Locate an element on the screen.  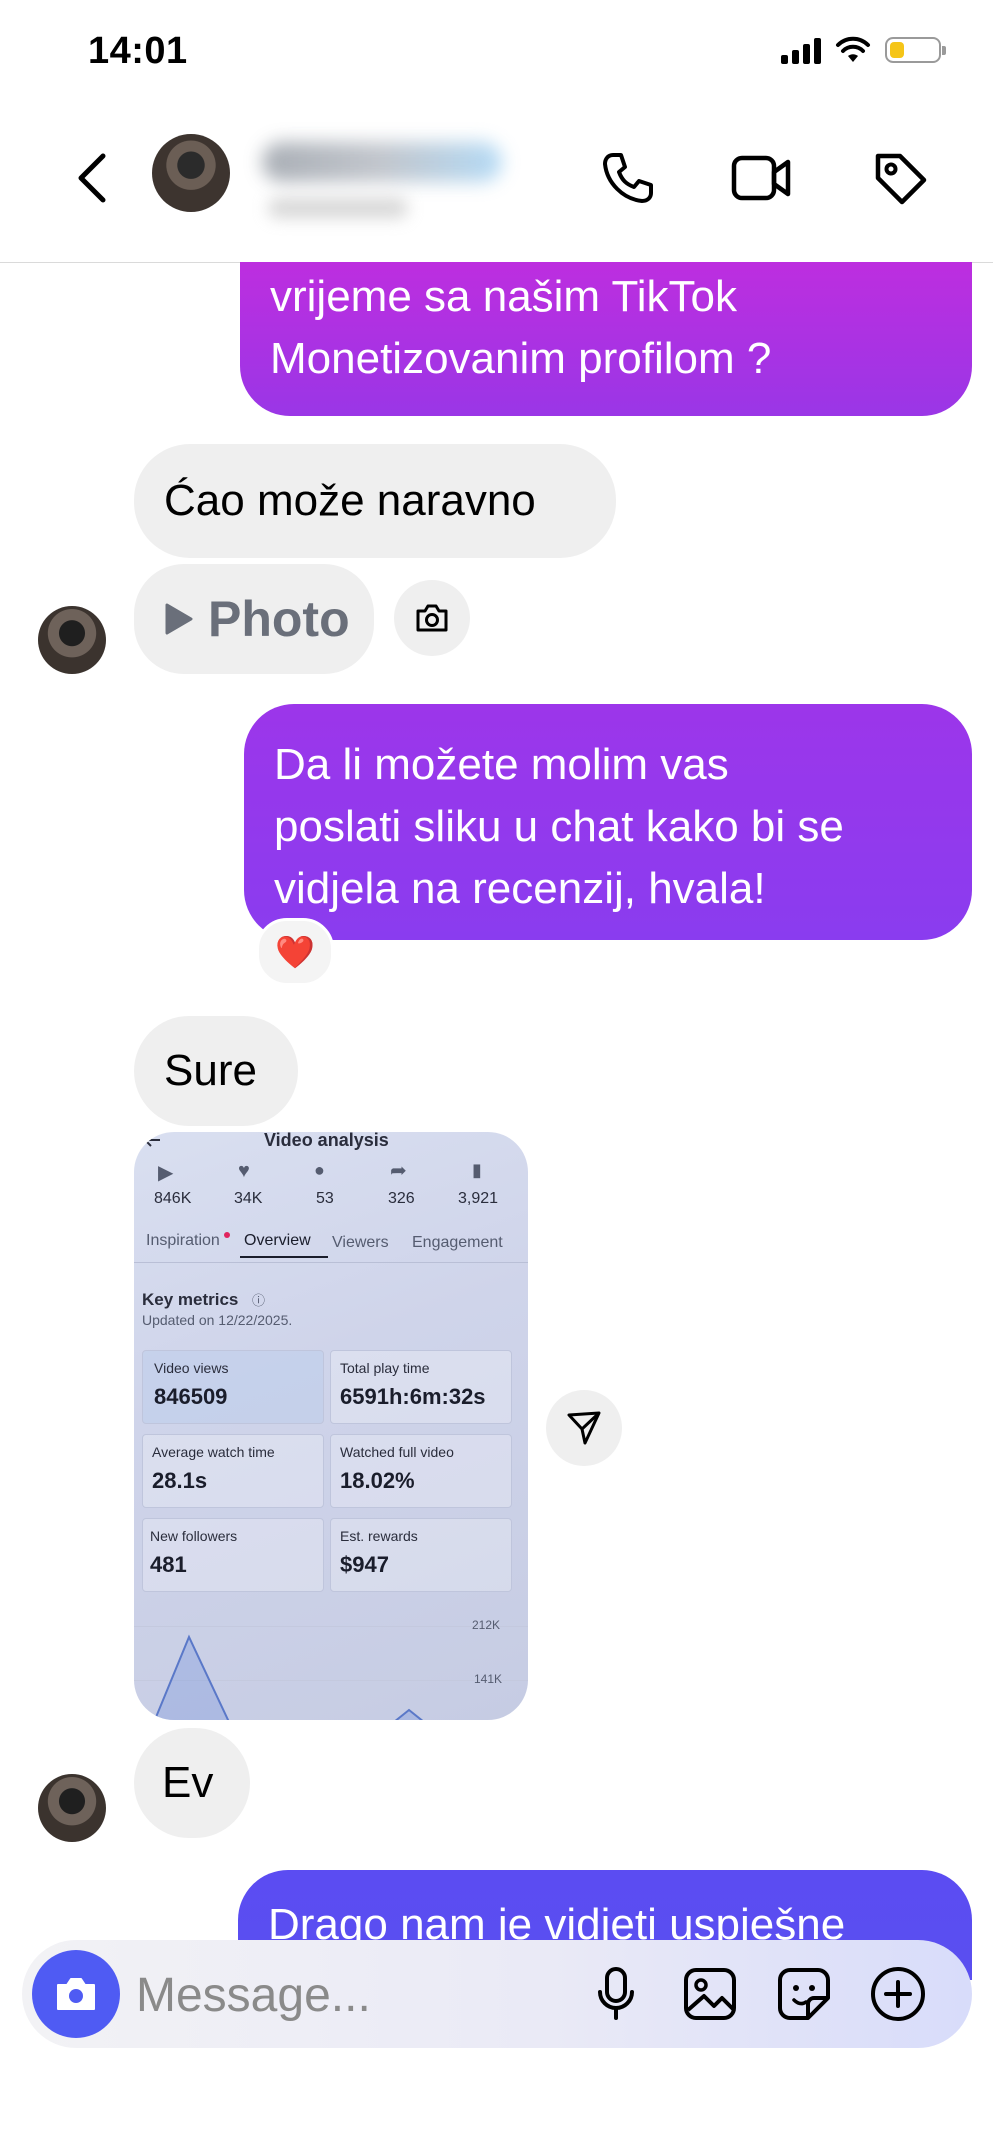
chart-preview is located at coordinates (288, 1677).